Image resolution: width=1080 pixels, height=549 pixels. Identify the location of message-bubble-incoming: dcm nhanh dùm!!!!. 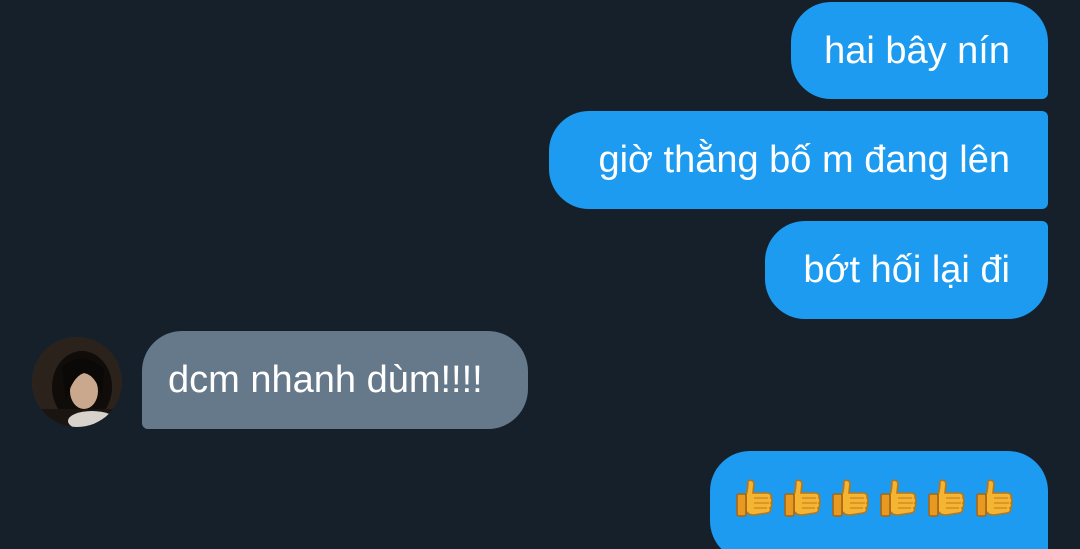
(335, 380).